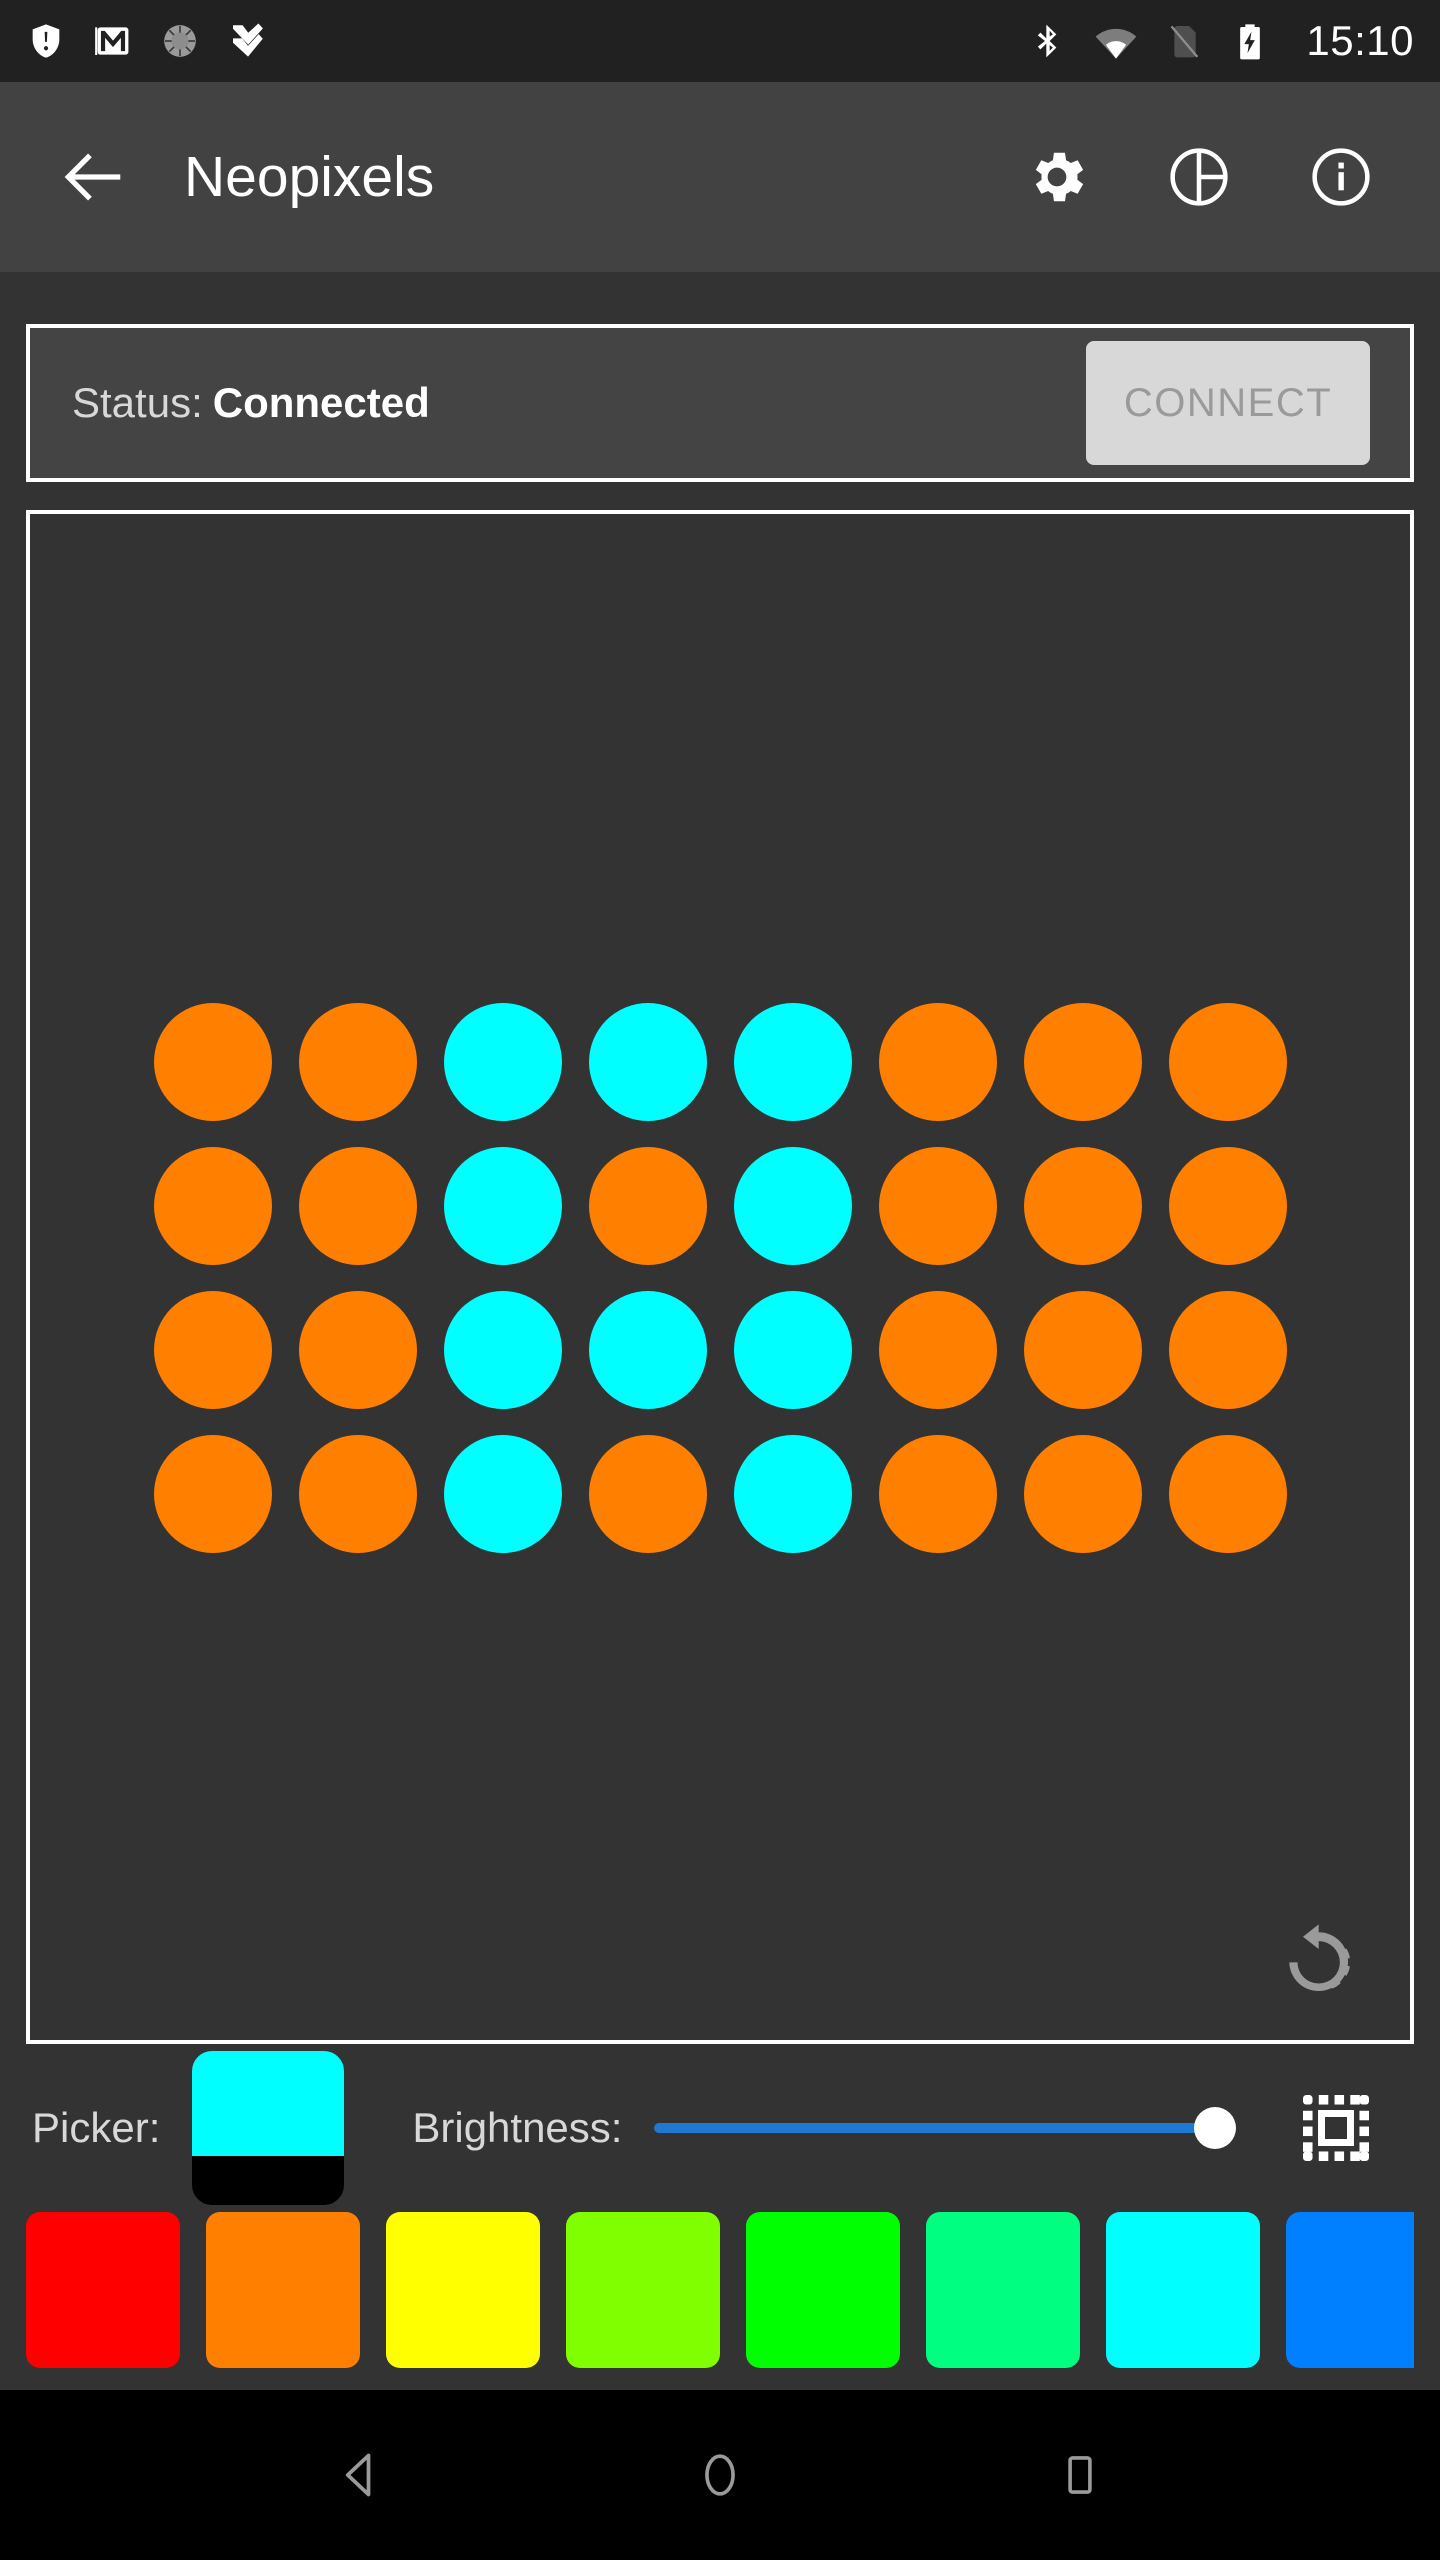  I want to click on led-pixel-r1-c4, so click(792, 1206).